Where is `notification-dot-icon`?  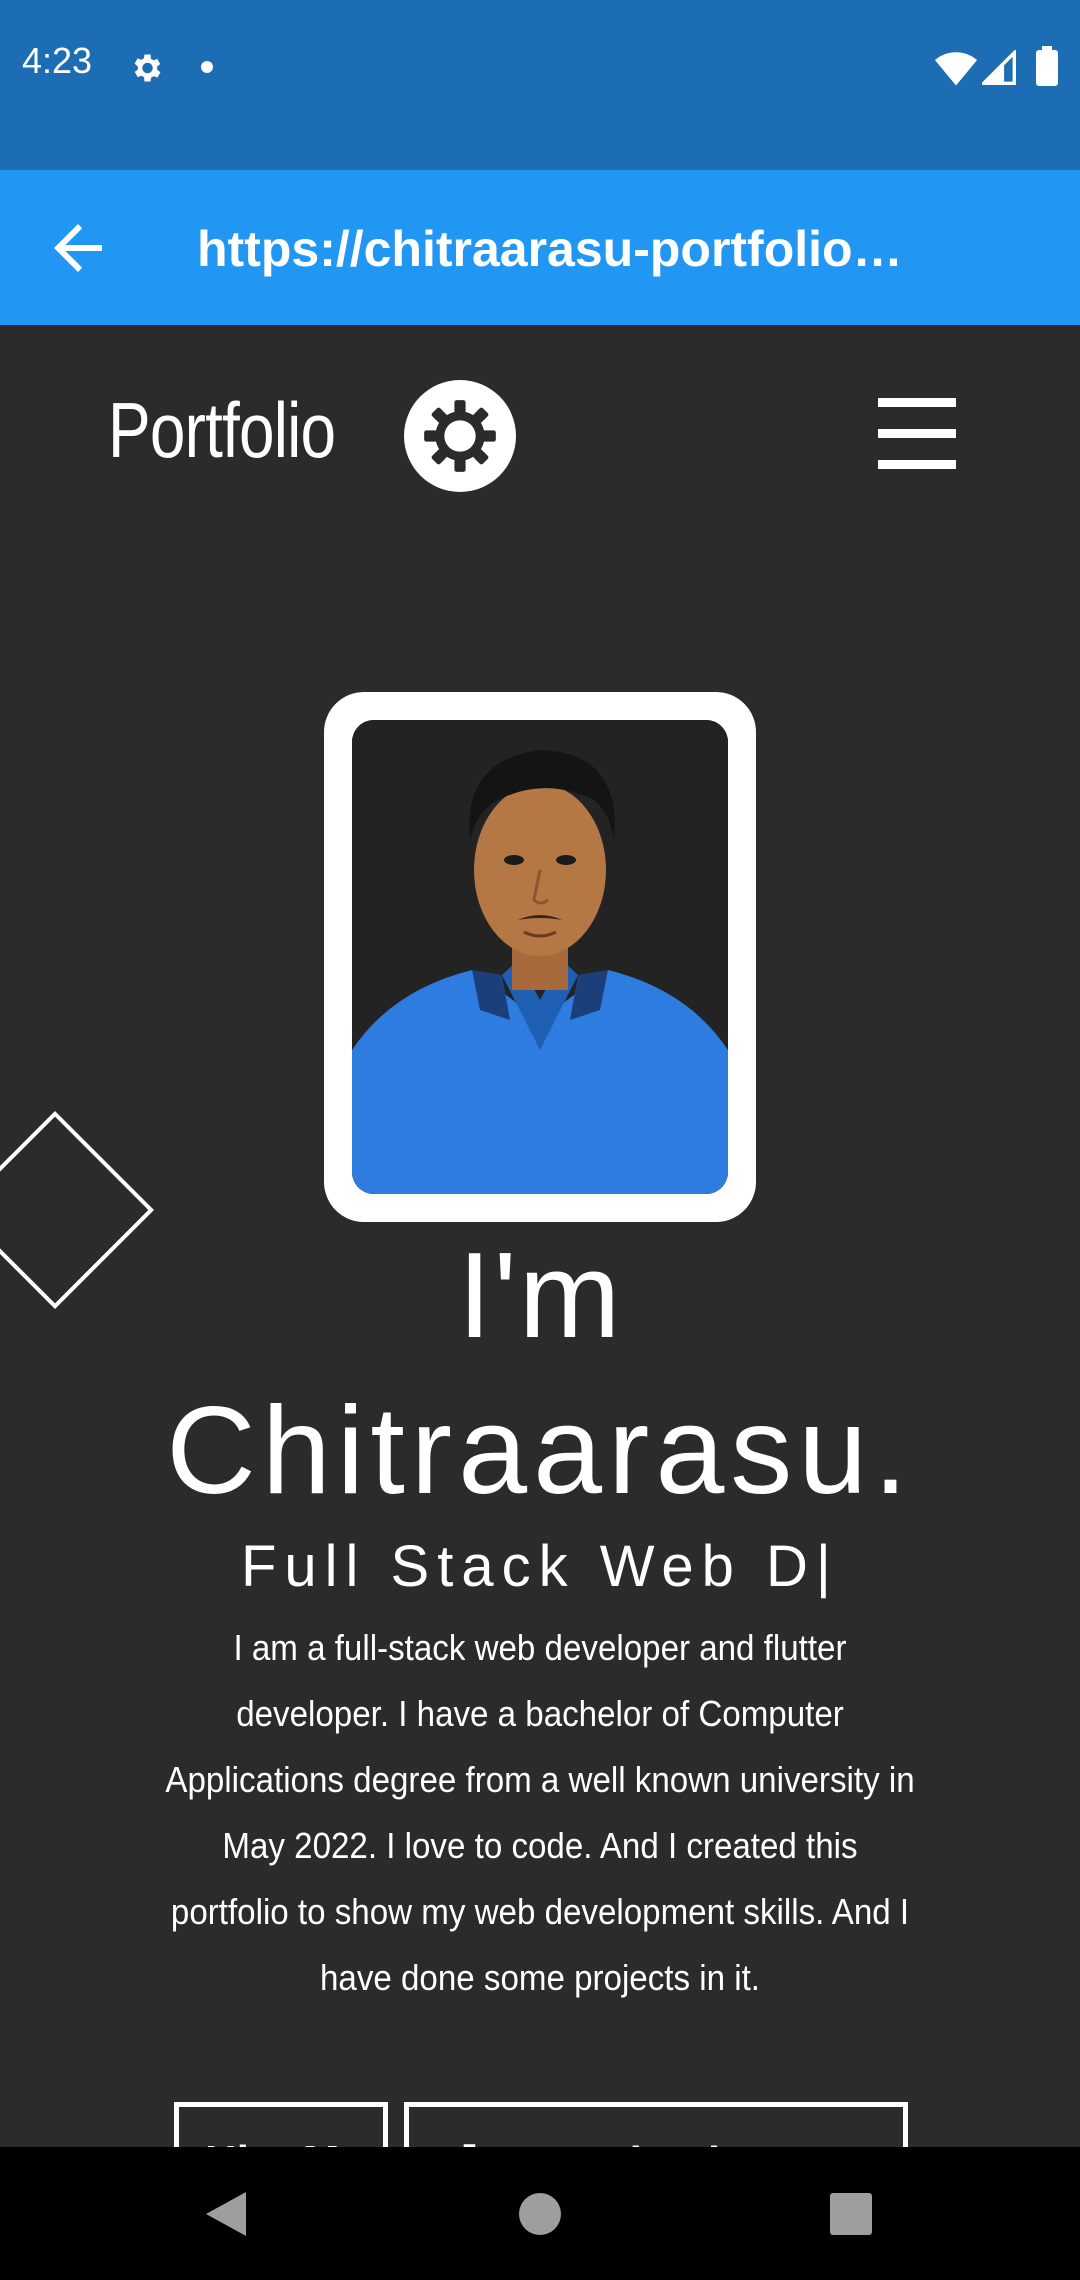
notification-dot-icon is located at coordinates (207, 67).